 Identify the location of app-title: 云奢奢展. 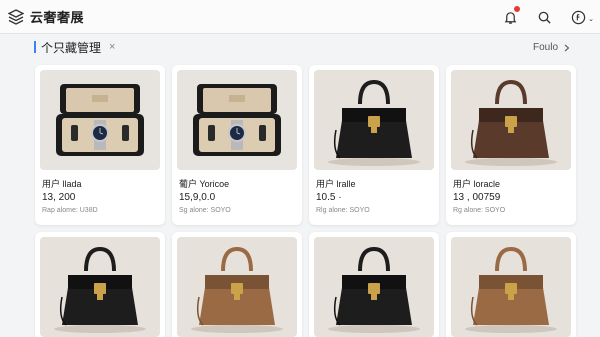
(57, 17).